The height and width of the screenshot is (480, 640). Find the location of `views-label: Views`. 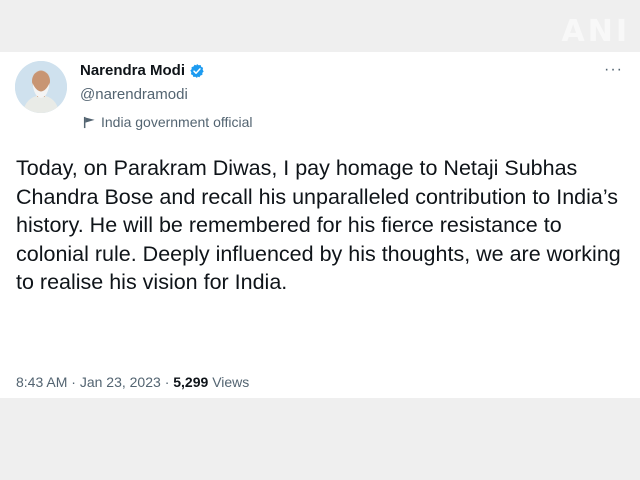

views-label: Views is located at coordinates (231, 382).